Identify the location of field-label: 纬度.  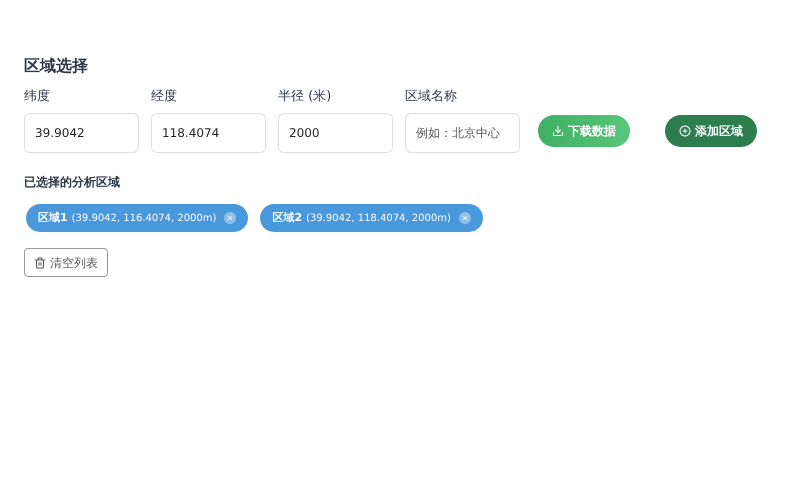
(37, 97).